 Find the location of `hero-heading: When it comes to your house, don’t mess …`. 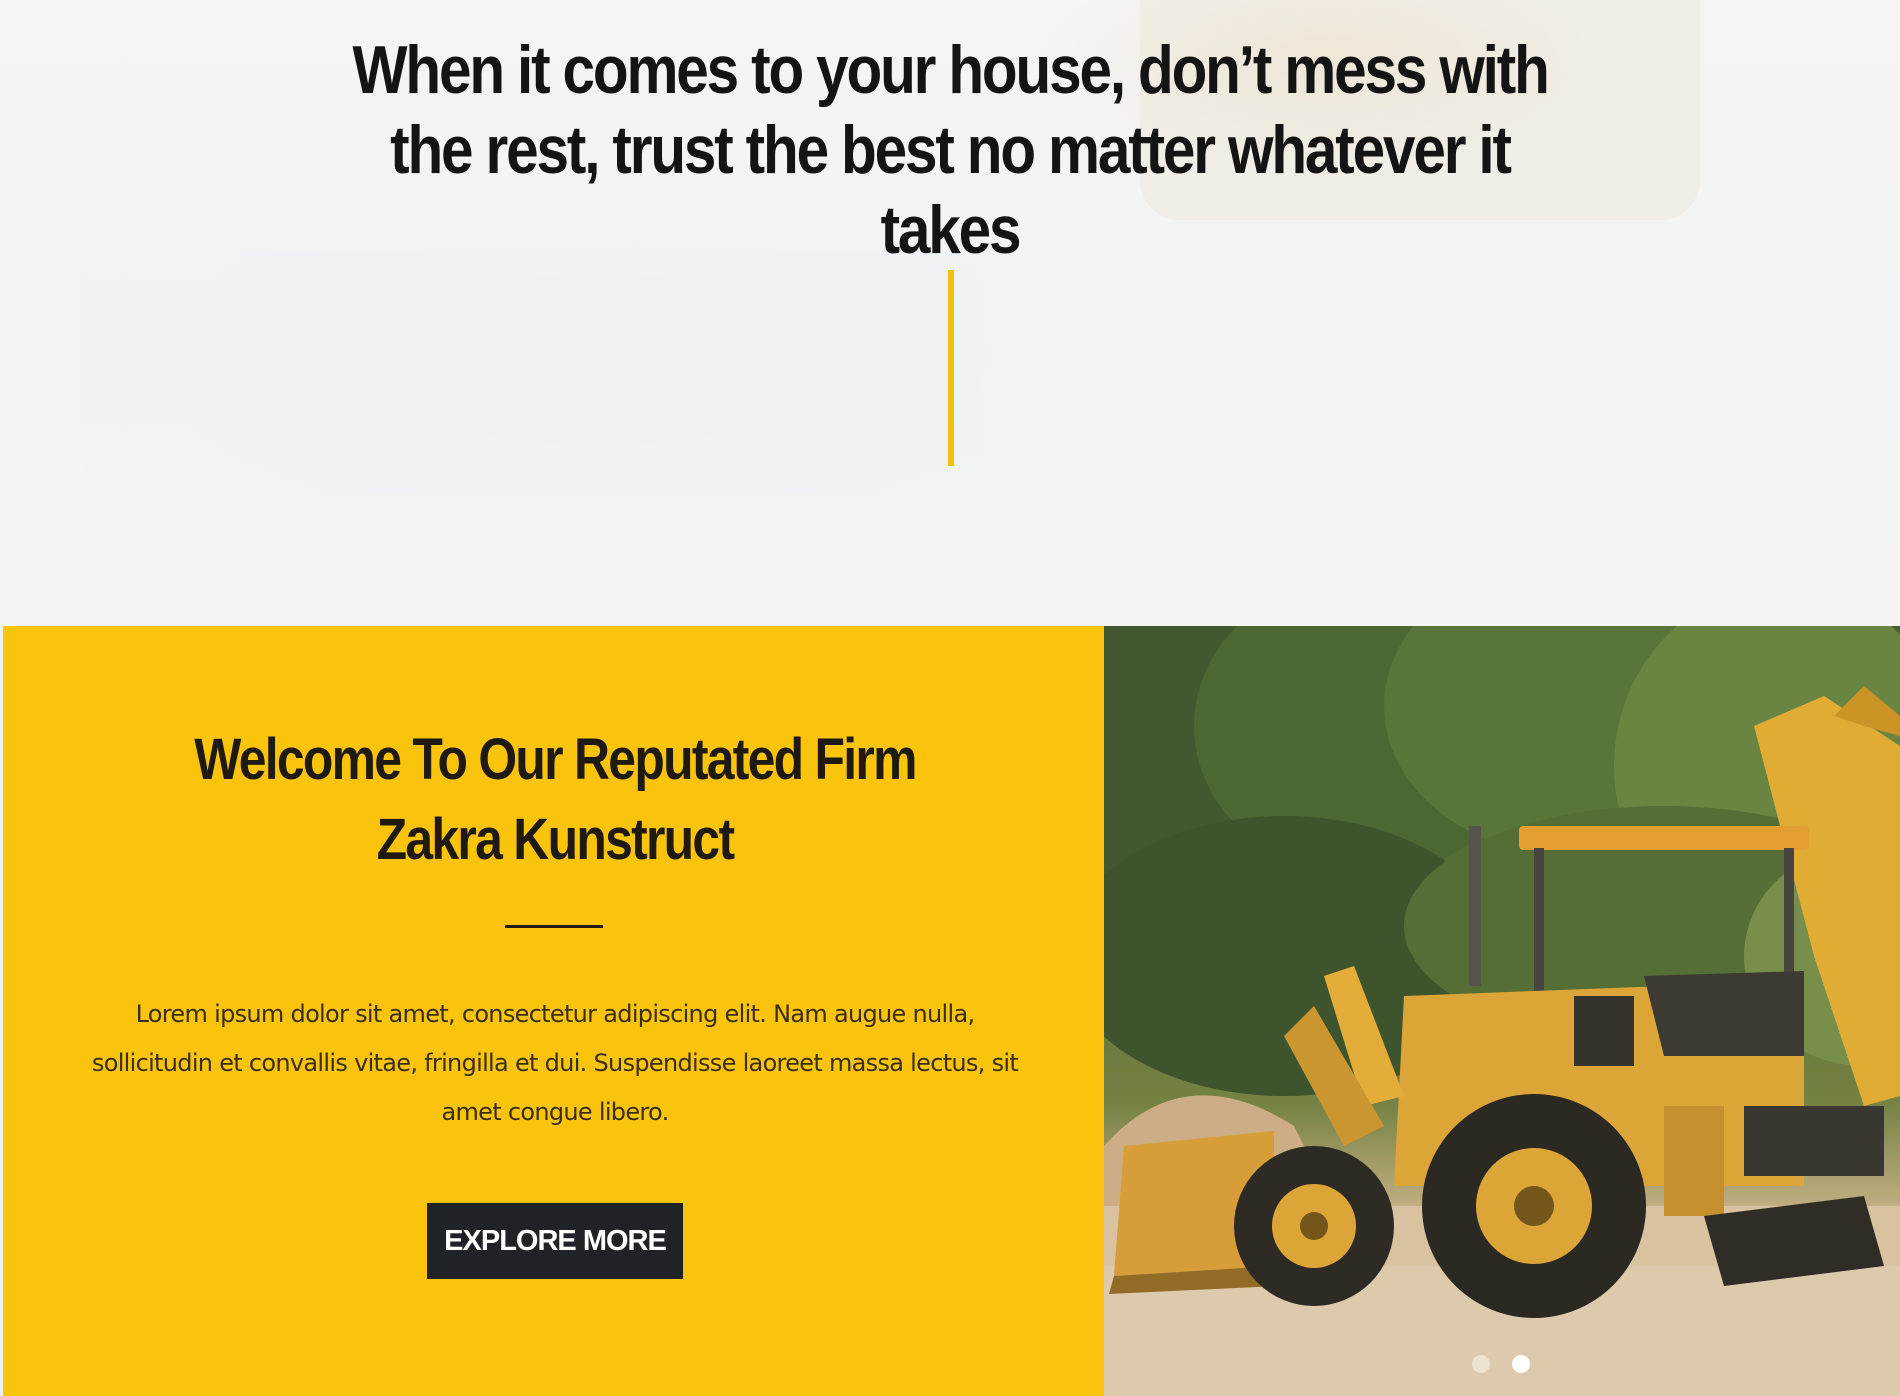

hero-heading: When it comes to your house, don’t mess … is located at coordinates (950, 150).